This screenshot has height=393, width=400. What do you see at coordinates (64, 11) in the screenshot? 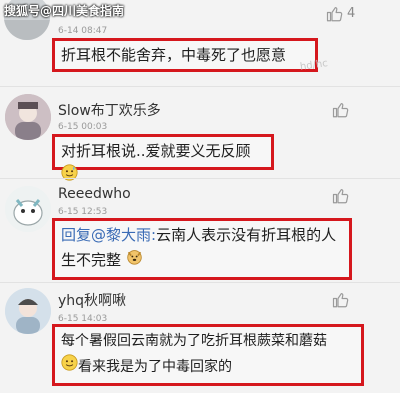
I see `source-watermark: 搜狐号@四川美食指南` at bounding box center [64, 11].